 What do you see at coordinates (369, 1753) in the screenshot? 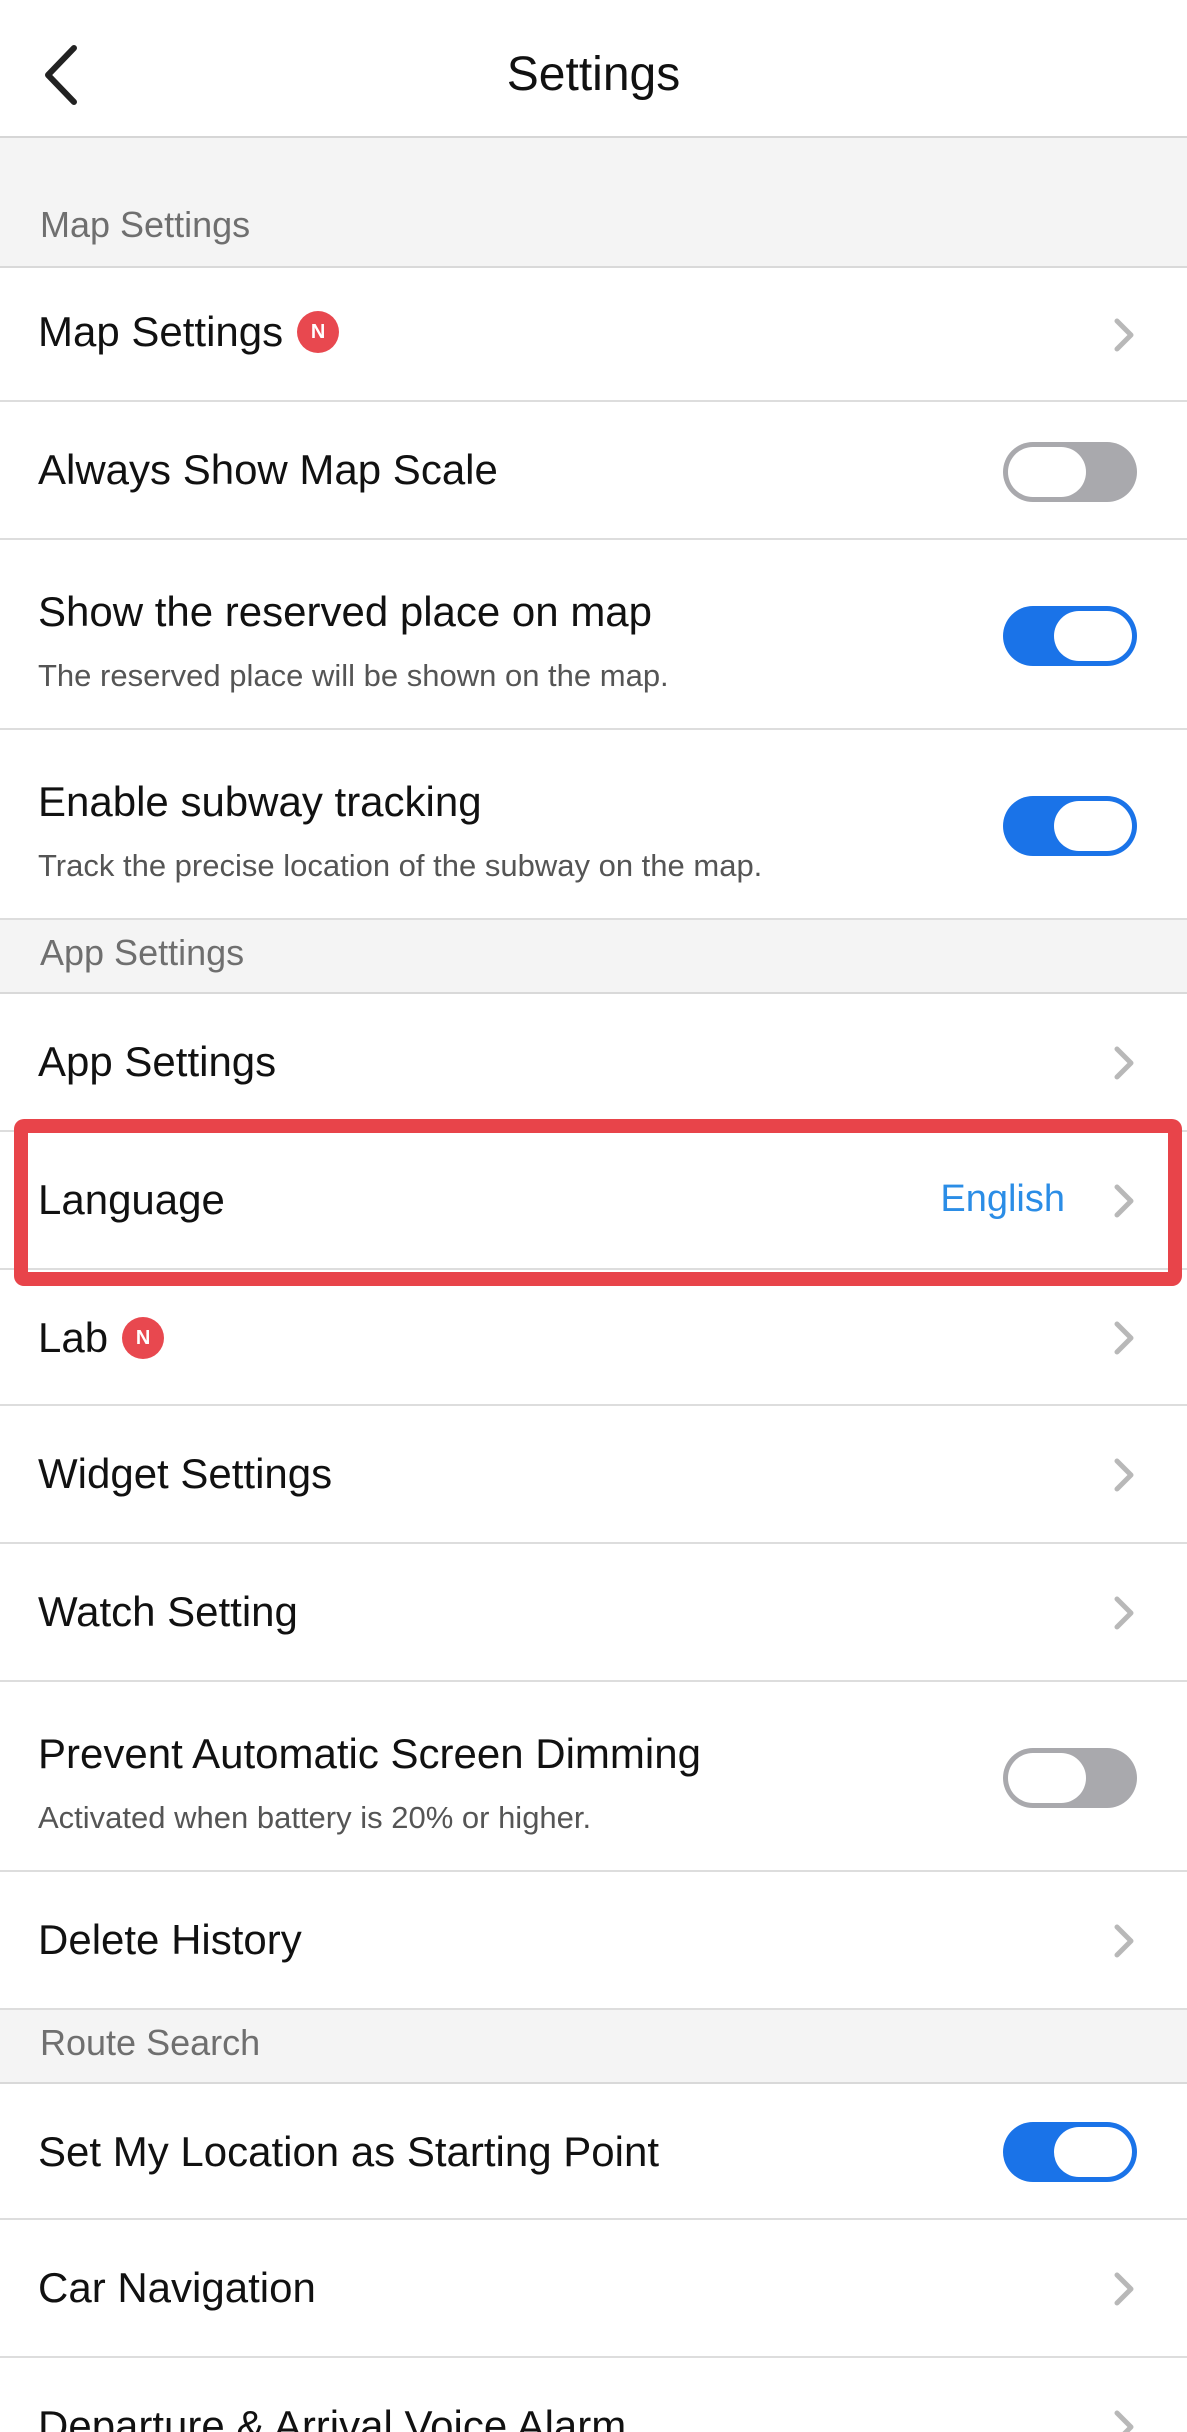
I see `row-label: Prevent Automatic Screen Dimming` at bounding box center [369, 1753].